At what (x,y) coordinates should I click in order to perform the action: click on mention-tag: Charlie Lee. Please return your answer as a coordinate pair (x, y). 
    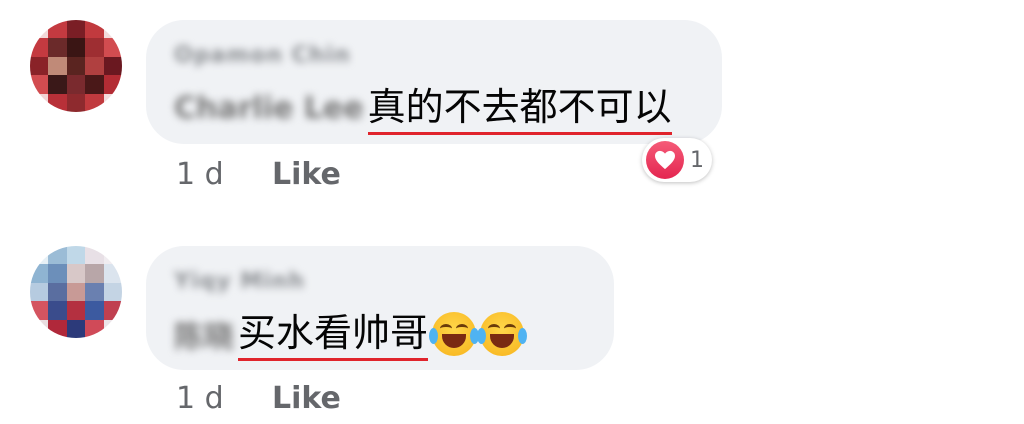
    Looking at the image, I should click on (269, 108).